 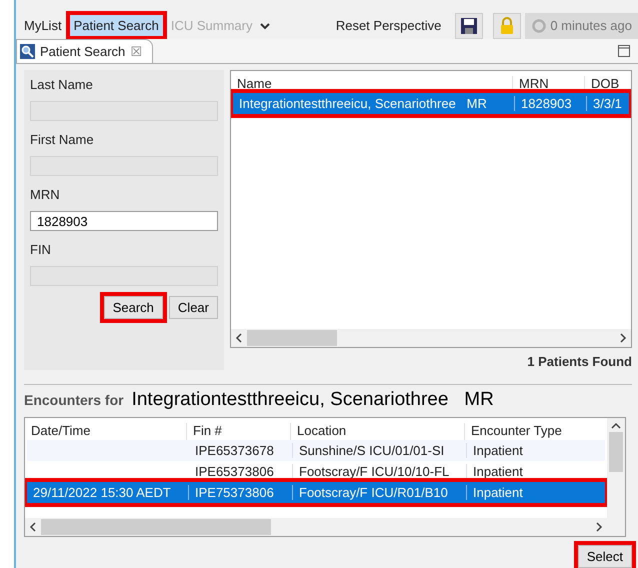 I want to click on table-cell: Integrationtestthreeicu, Scenariothree MR, so click(x=374, y=103).